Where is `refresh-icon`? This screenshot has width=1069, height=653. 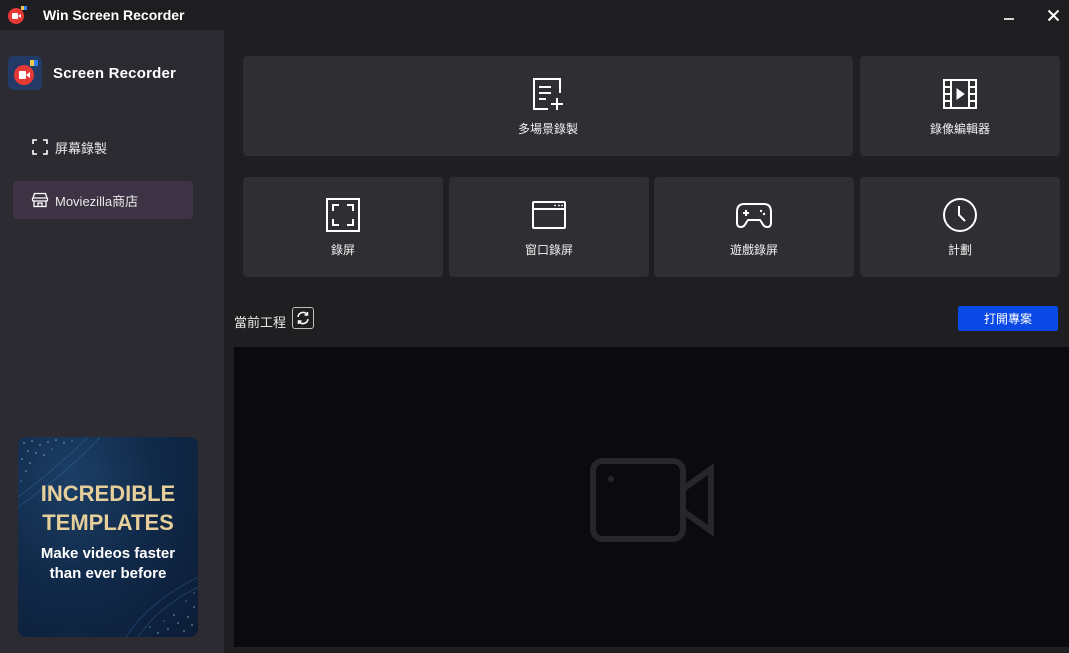 refresh-icon is located at coordinates (303, 318).